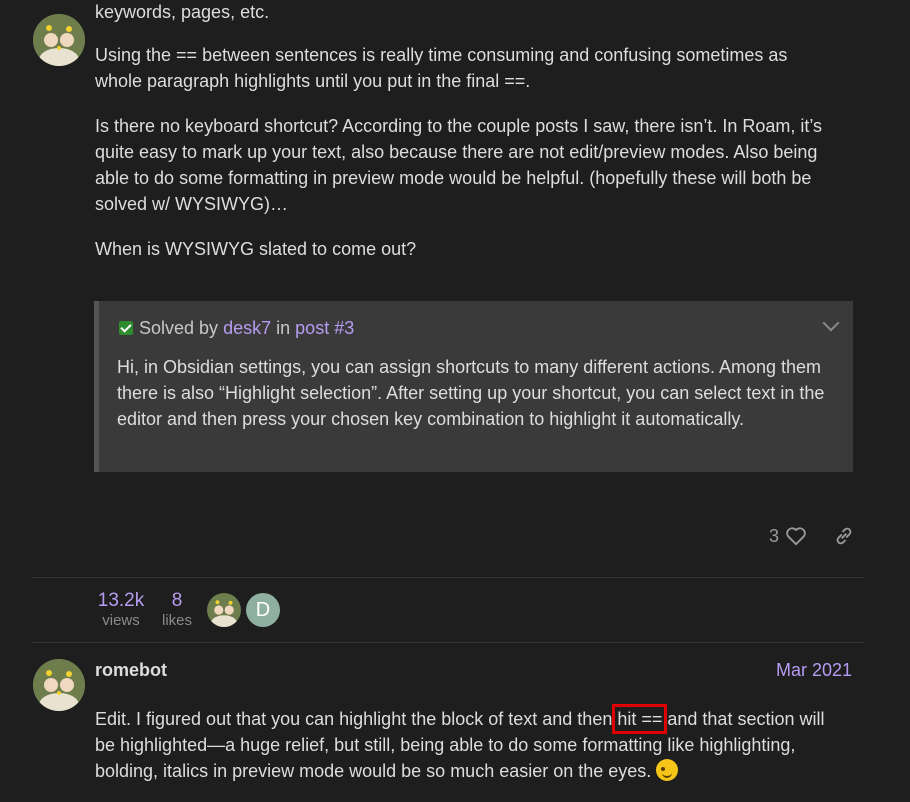 The width and height of the screenshot is (910, 802). What do you see at coordinates (640, 719) in the screenshot?
I see `highlighted-text: hit ==` at bounding box center [640, 719].